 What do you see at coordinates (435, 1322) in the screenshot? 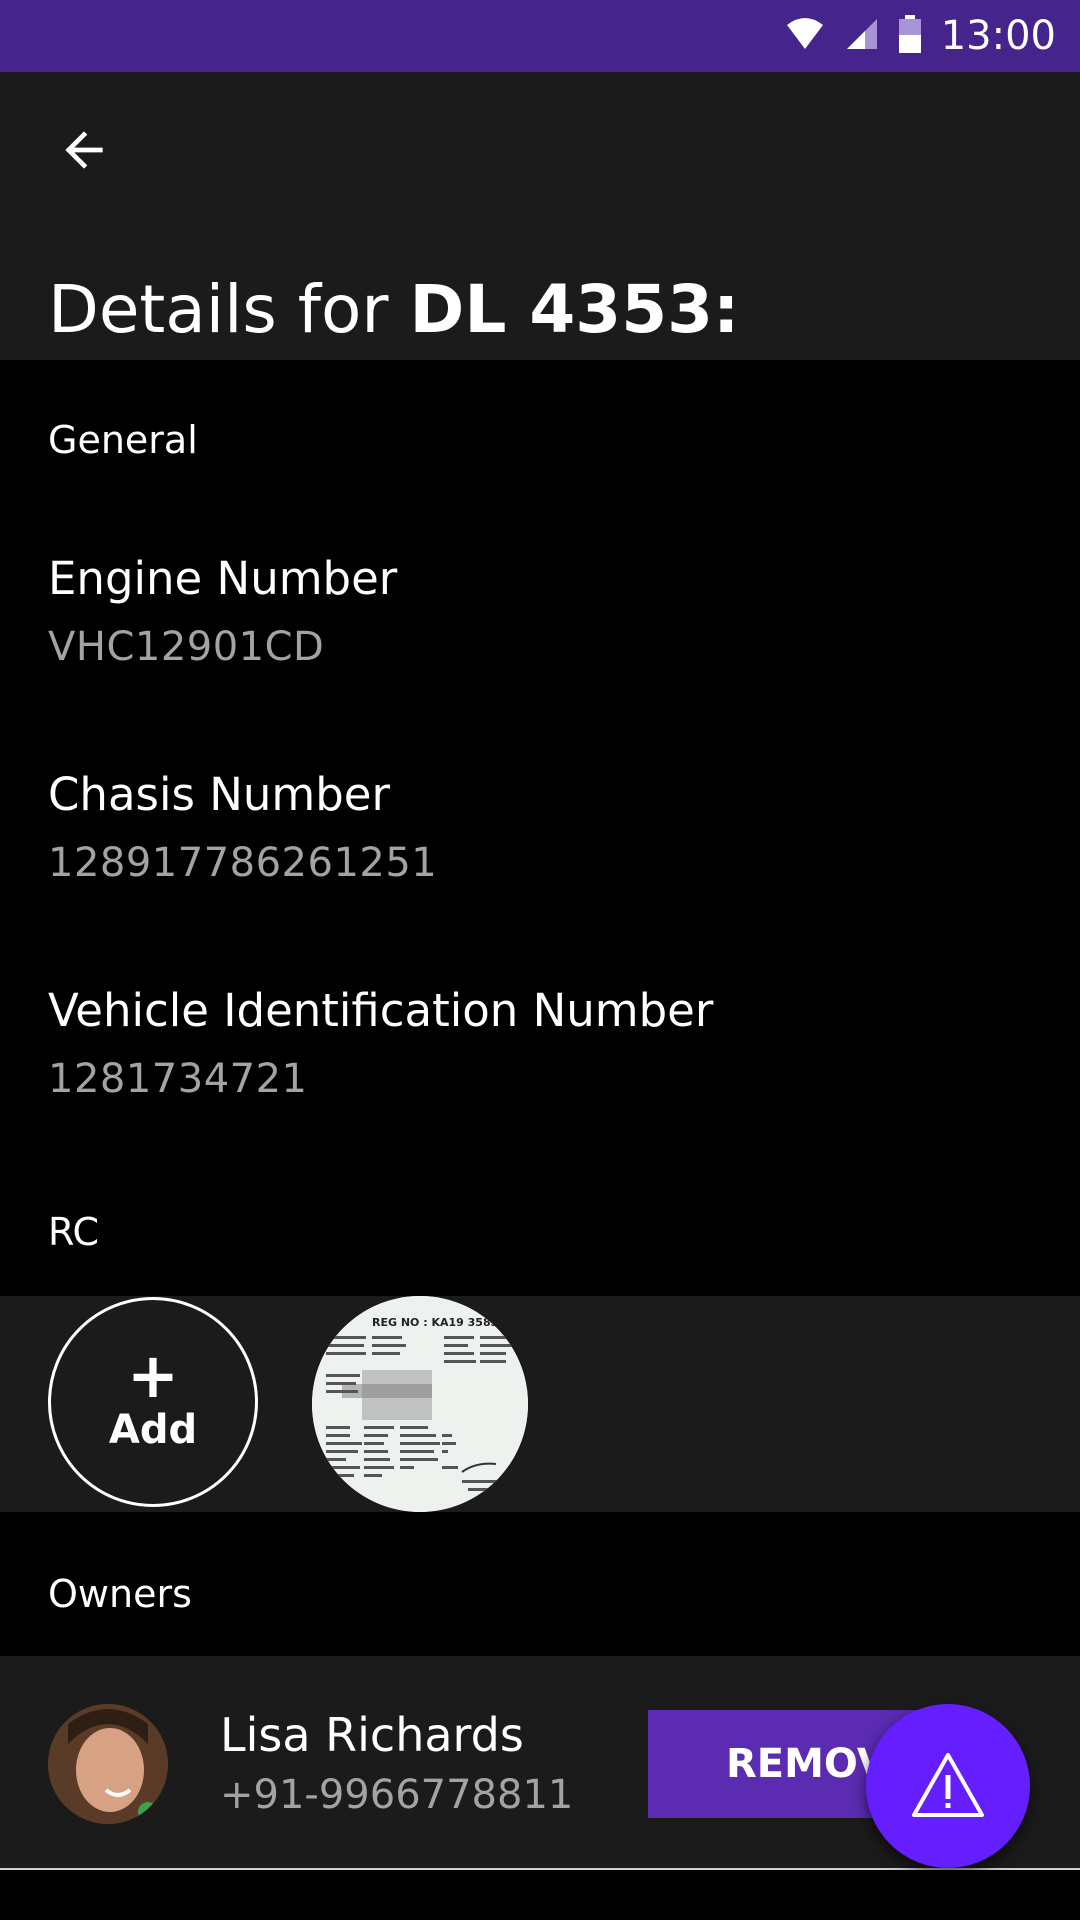
I see `rc-document-header: REG NO : KA19 3583` at bounding box center [435, 1322].